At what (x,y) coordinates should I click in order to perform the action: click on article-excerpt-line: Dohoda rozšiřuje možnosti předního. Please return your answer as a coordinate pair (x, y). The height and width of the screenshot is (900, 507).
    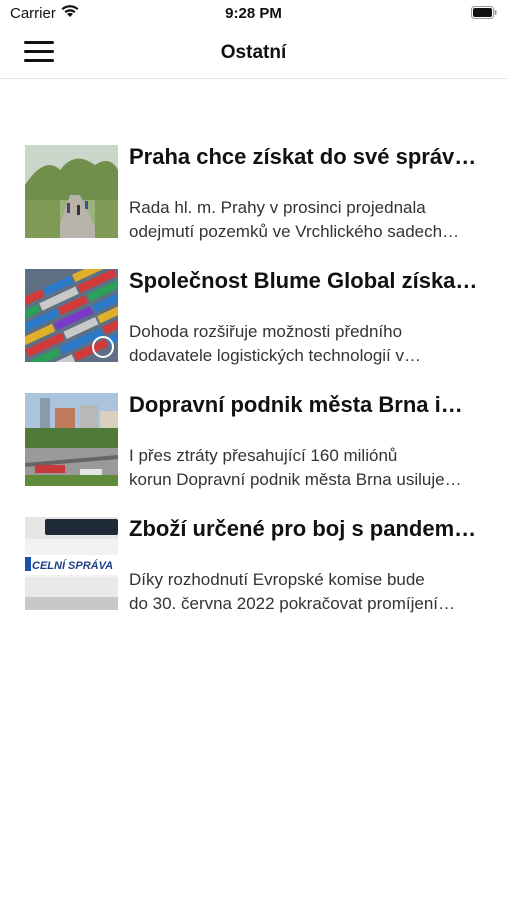
    Looking at the image, I should click on (266, 331).